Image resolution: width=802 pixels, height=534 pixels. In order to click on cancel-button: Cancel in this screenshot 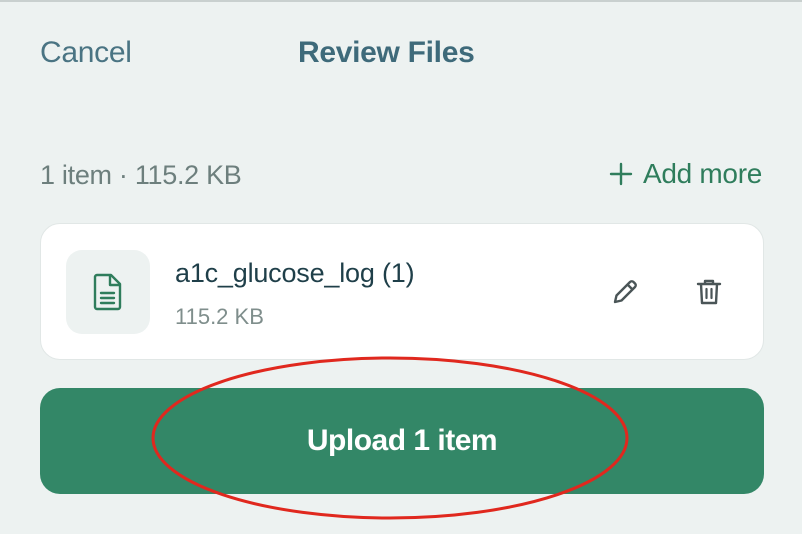, I will do `click(86, 53)`.